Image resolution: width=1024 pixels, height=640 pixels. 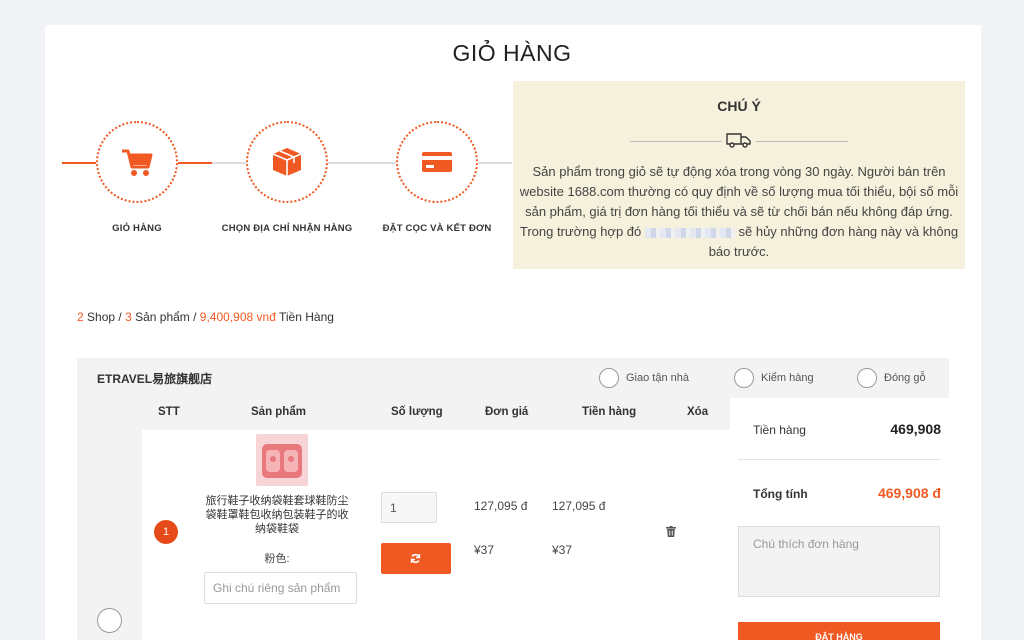 What do you see at coordinates (169, 412) in the screenshot?
I see `header-stt: STT` at bounding box center [169, 412].